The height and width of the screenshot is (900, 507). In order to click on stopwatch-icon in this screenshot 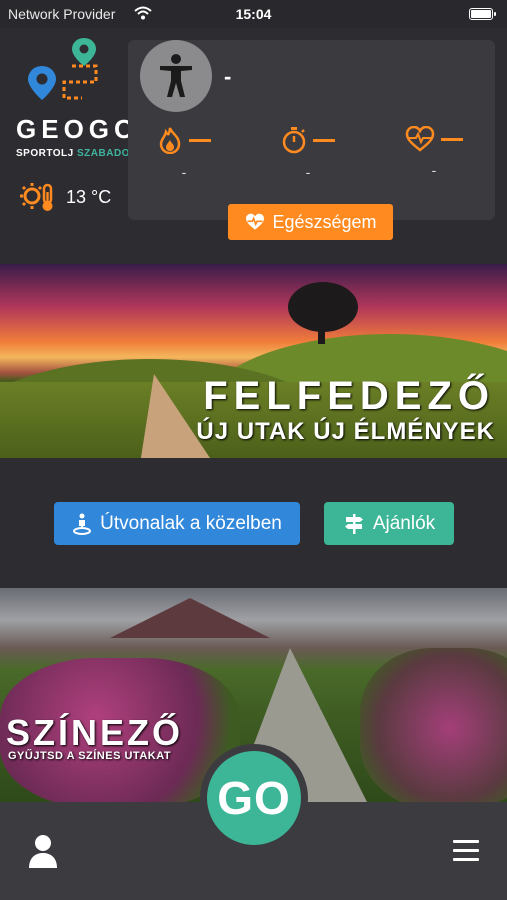, I will do `click(294, 140)`.